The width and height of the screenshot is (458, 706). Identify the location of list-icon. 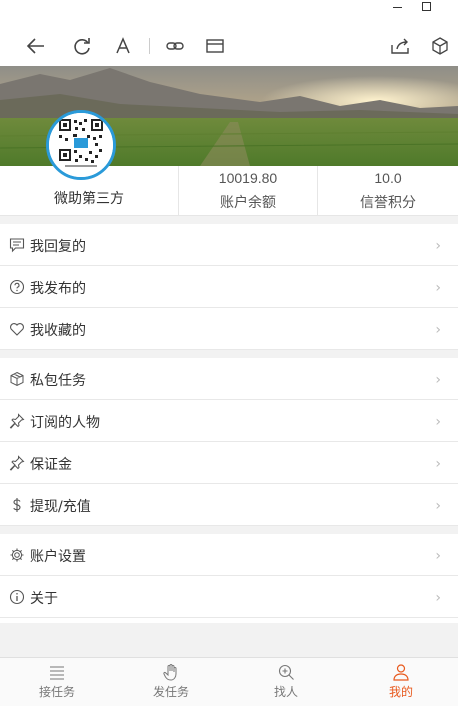
(57, 672).